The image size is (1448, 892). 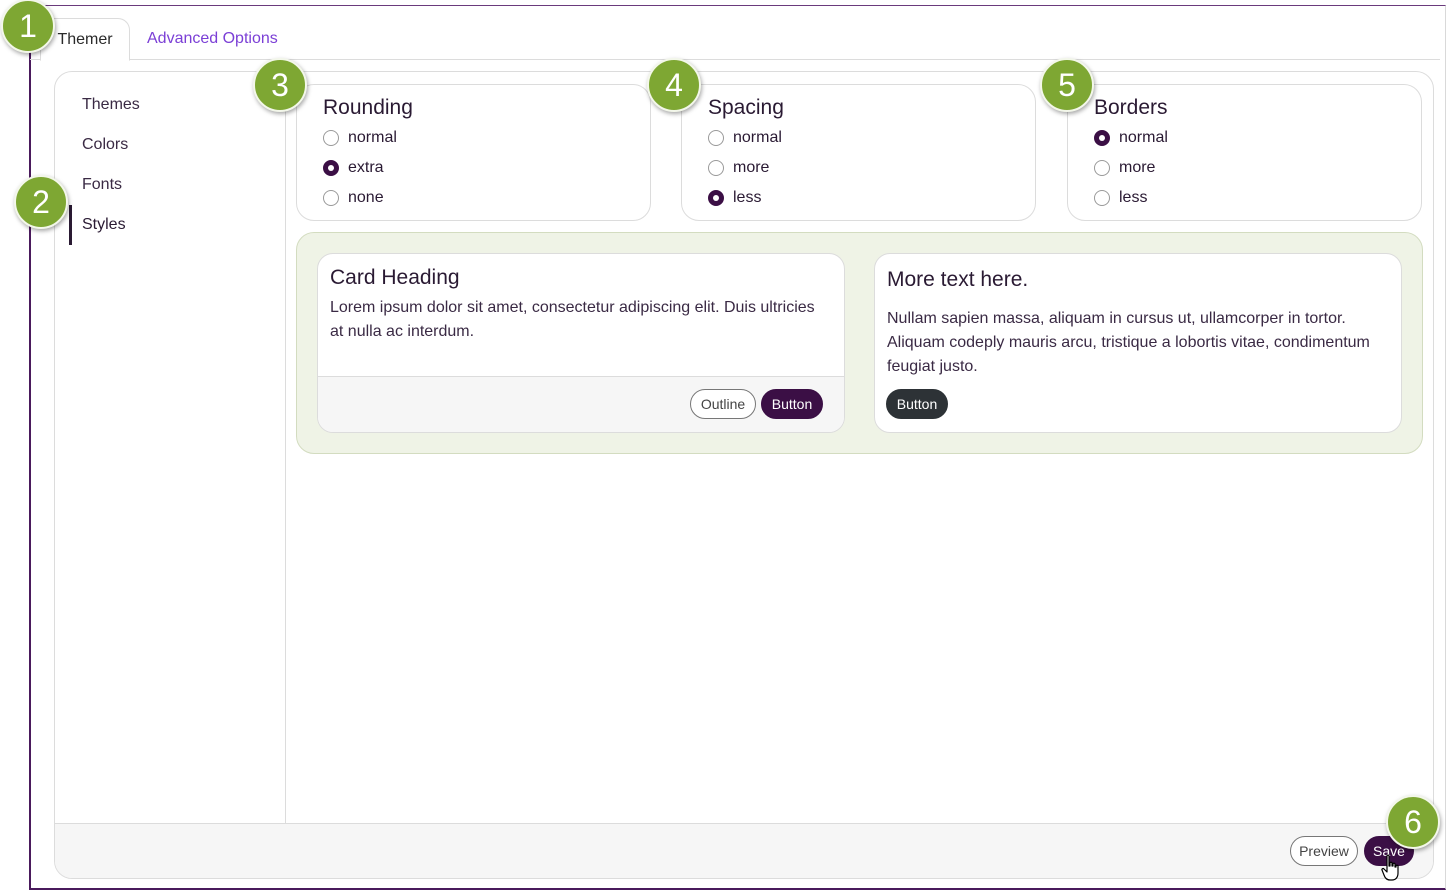 What do you see at coordinates (735, 39) in the screenshot?
I see `tab-bar: Themer Advanced Options` at bounding box center [735, 39].